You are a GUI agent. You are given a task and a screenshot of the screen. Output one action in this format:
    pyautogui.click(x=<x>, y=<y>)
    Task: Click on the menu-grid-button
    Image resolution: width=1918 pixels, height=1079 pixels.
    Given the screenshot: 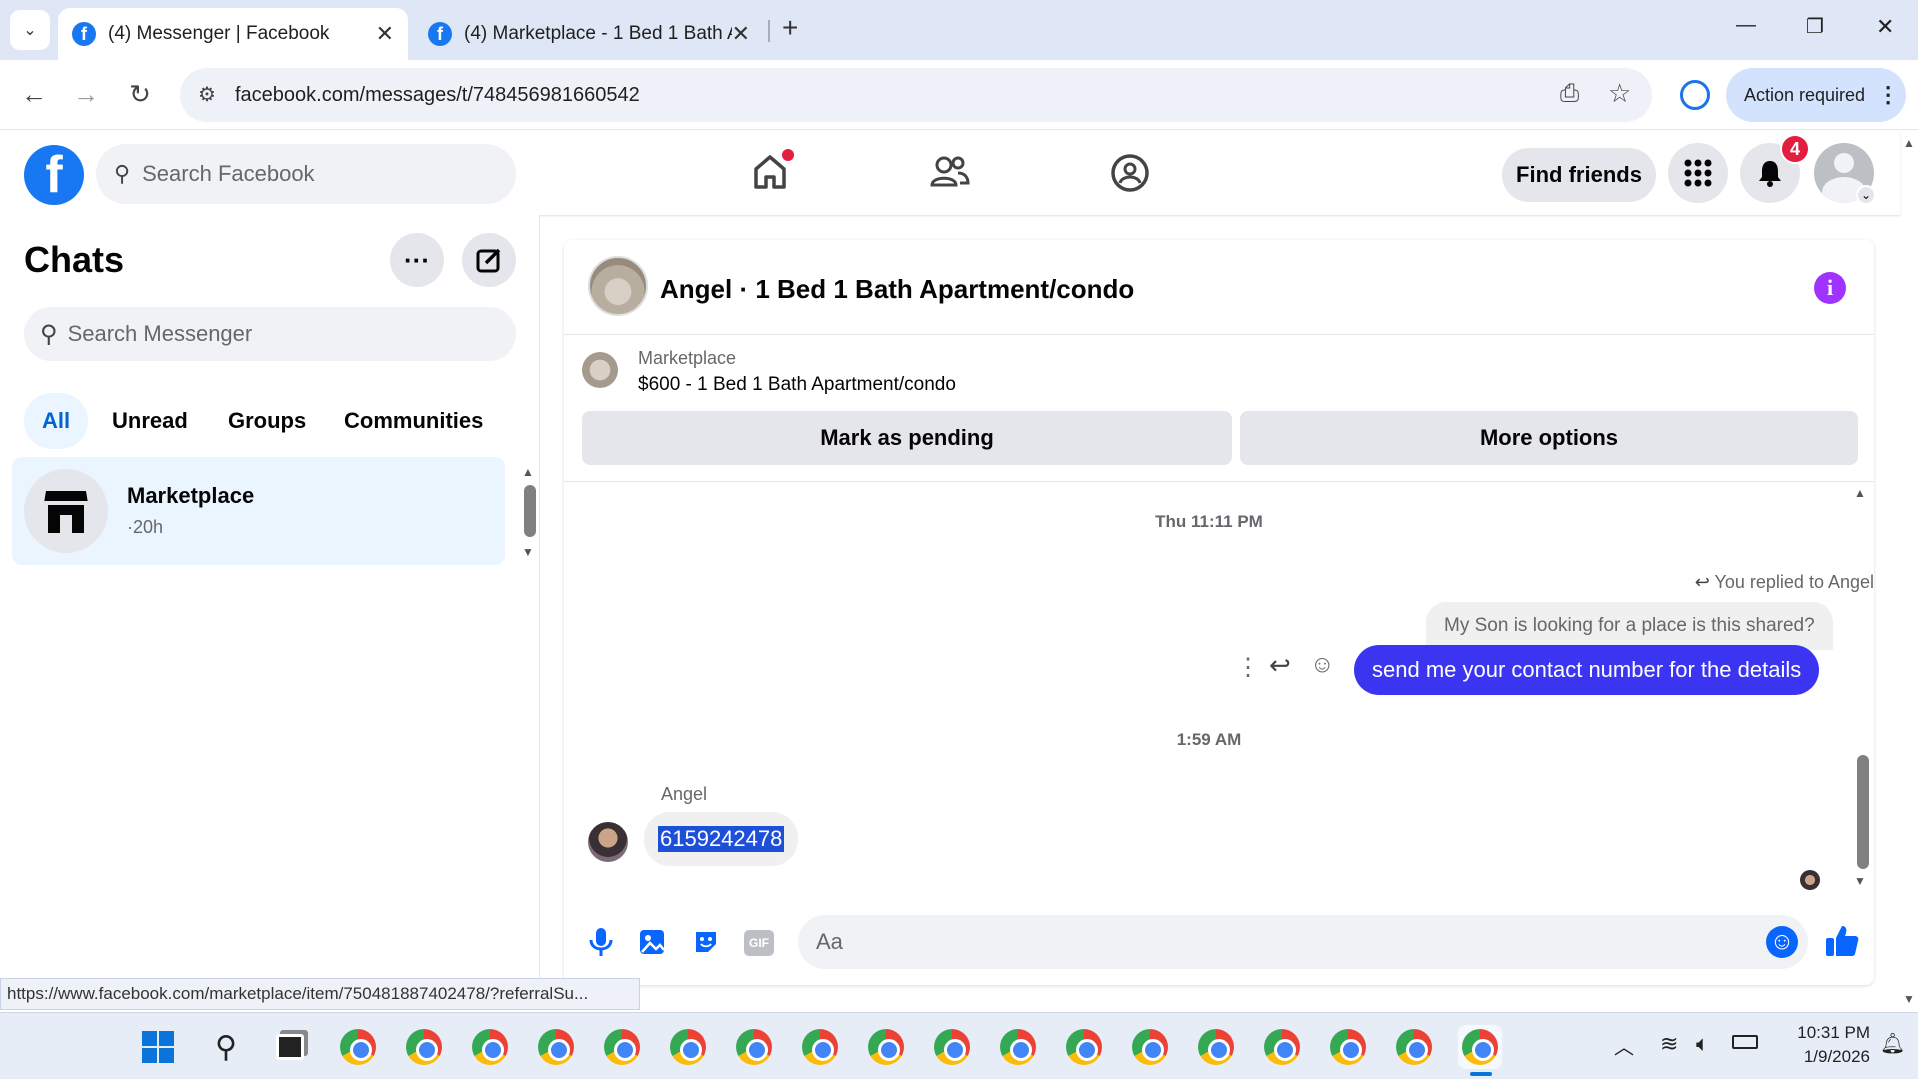 What is the action you would take?
    pyautogui.click(x=1698, y=173)
    